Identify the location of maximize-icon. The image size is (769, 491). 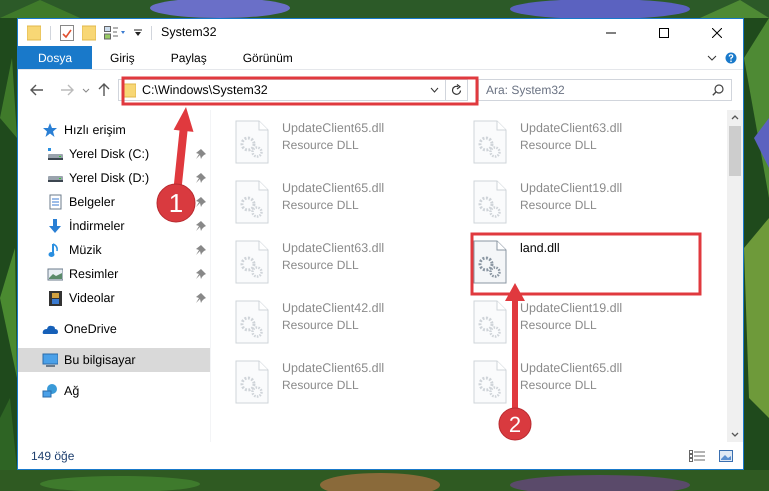
(663, 33).